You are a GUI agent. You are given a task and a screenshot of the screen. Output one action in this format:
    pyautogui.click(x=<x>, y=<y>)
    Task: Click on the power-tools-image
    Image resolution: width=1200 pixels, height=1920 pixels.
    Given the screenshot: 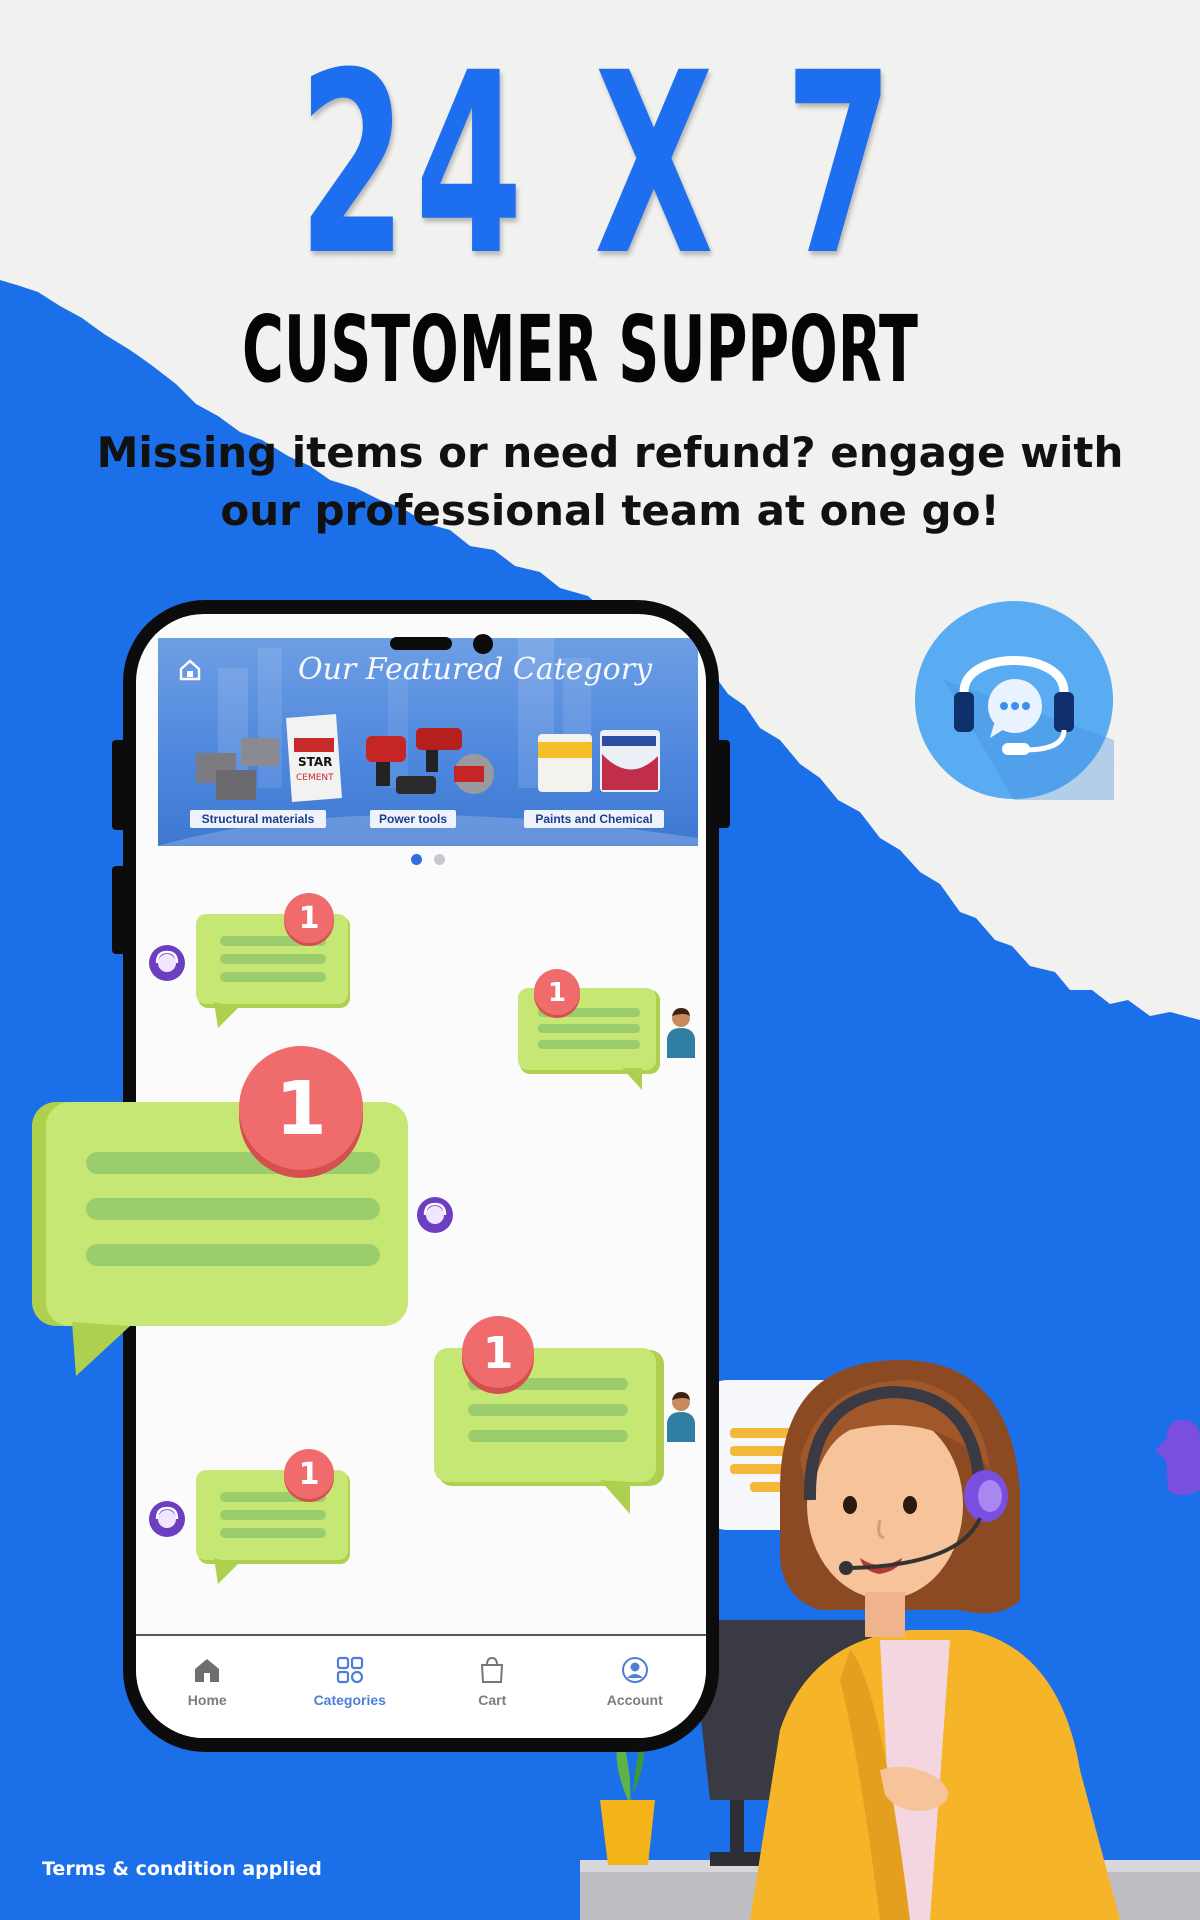 What is the action you would take?
    pyautogui.click(x=430, y=761)
    